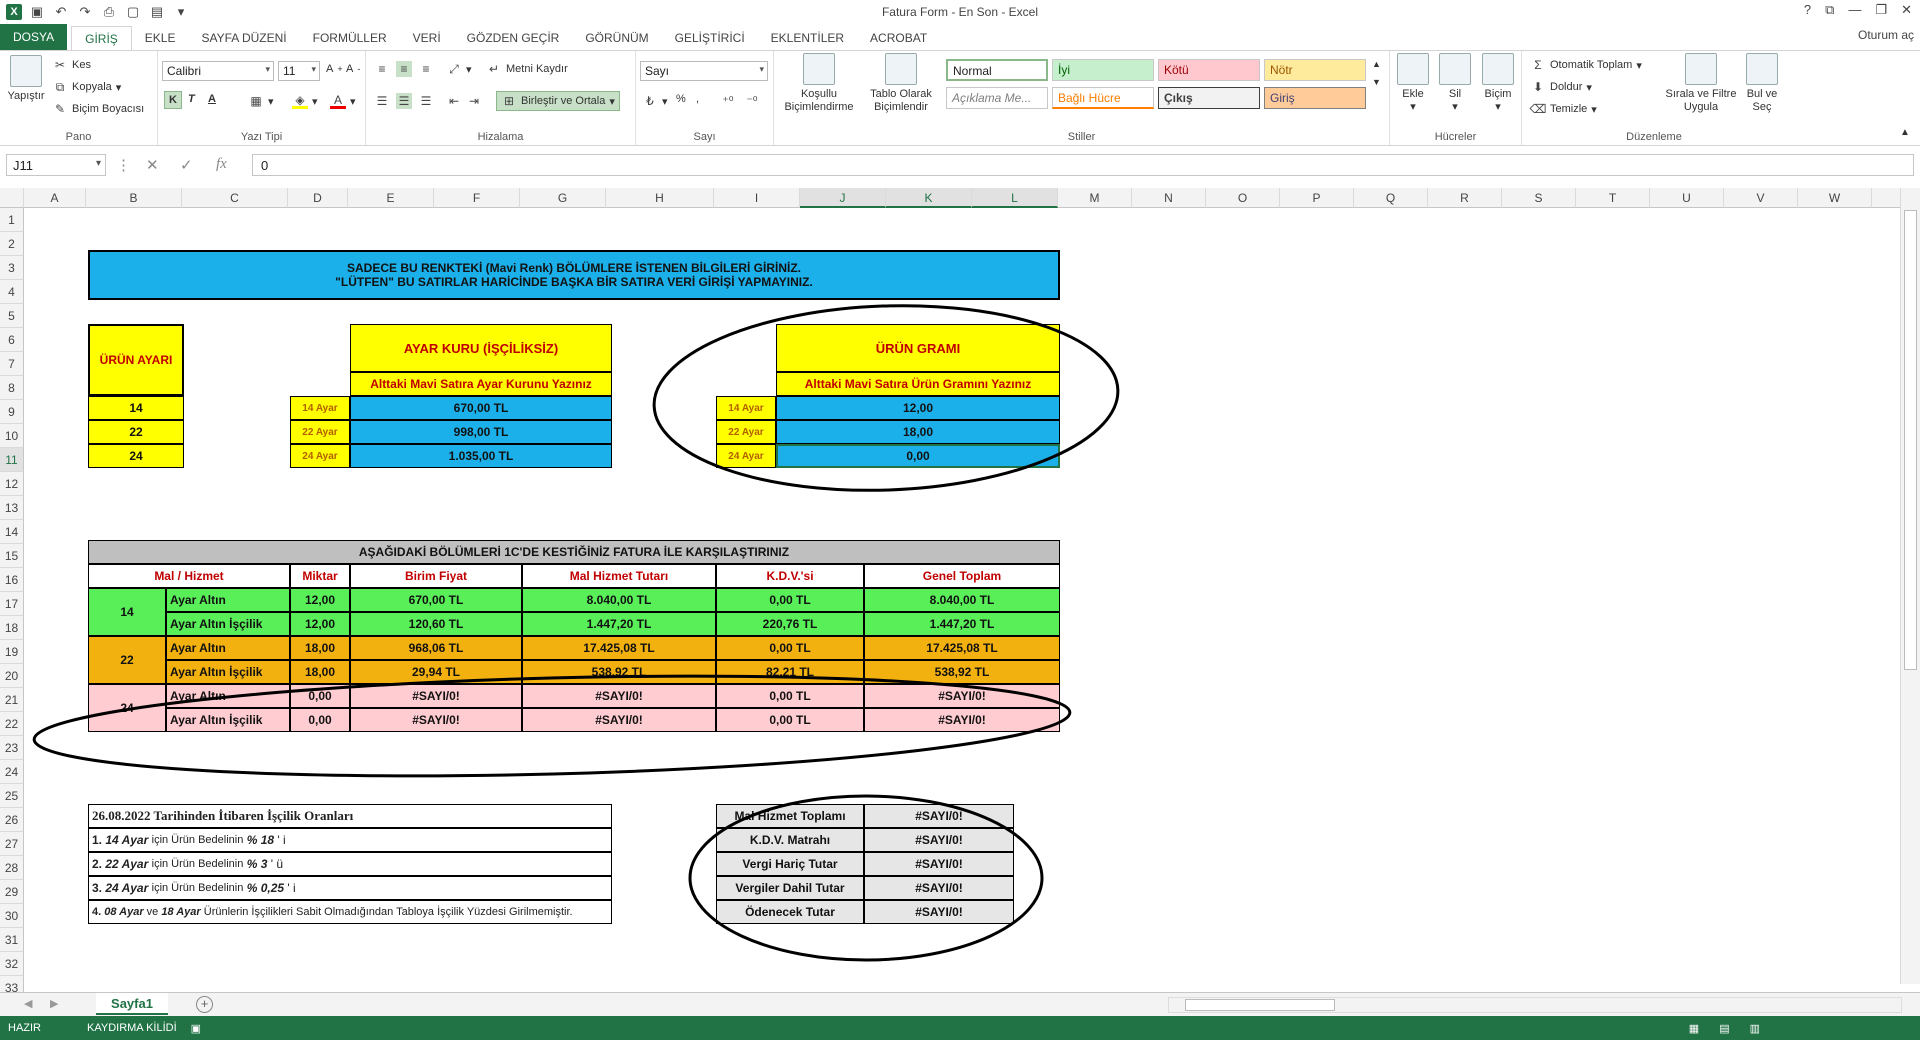 The image size is (1920, 1040). What do you see at coordinates (71, 65) in the screenshot?
I see `cut-button: ✂ Kes` at bounding box center [71, 65].